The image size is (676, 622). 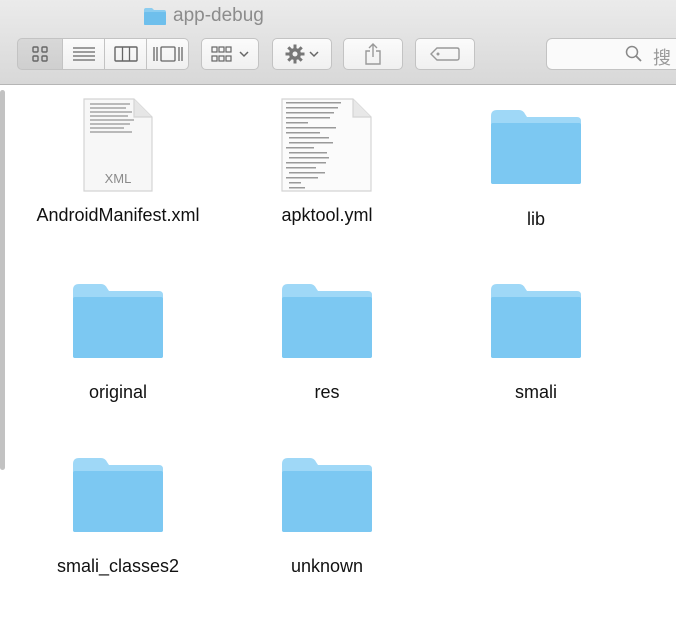 What do you see at coordinates (295, 54) in the screenshot?
I see `gear-icon` at bounding box center [295, 54].